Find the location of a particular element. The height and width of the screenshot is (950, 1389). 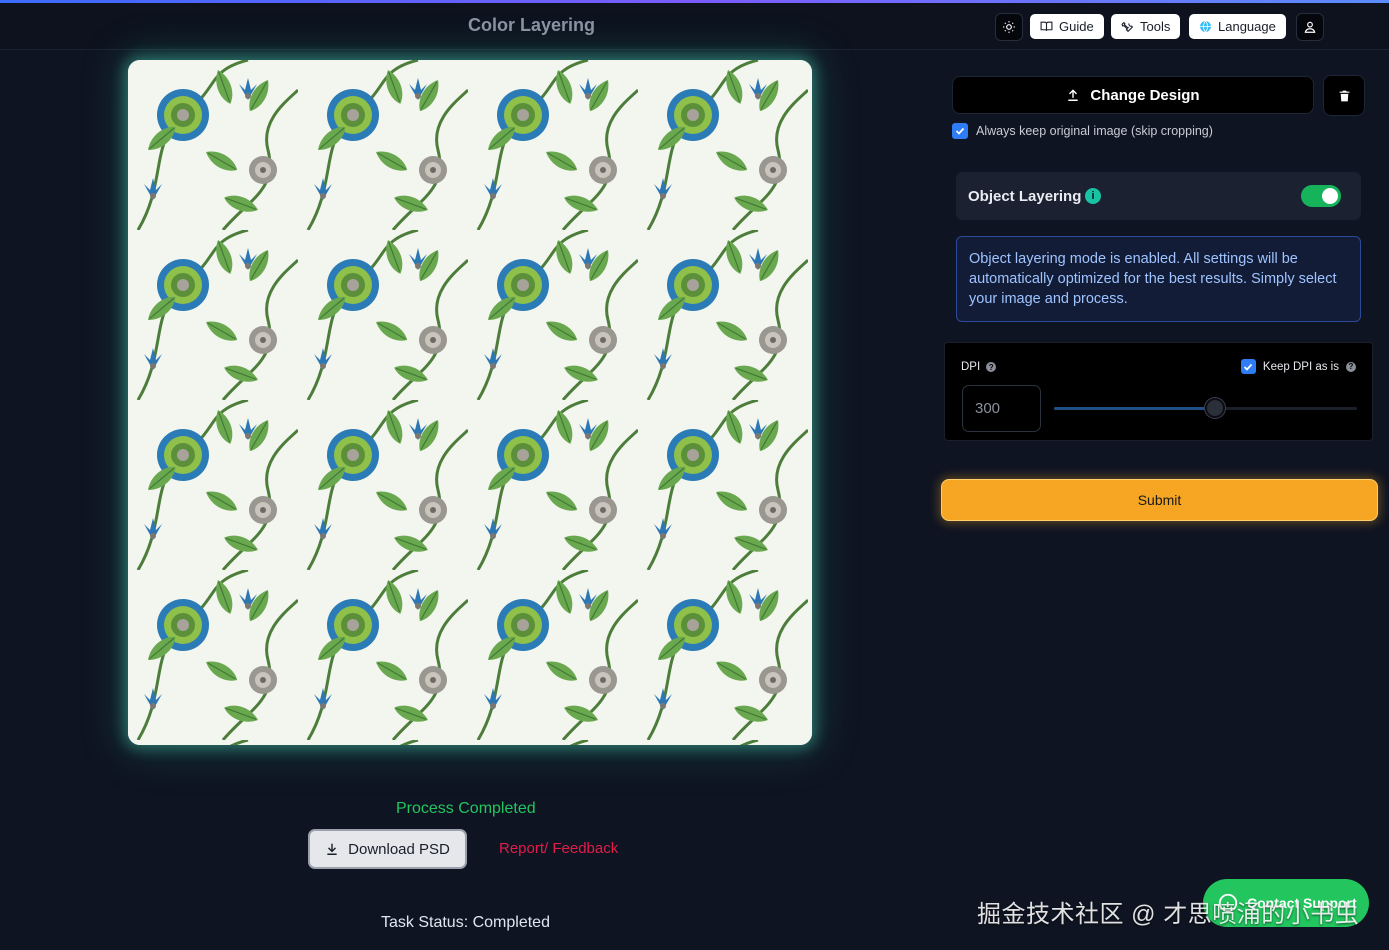

app-header: Color Layering Guide Tools Language is located at coordinates (694, 26).